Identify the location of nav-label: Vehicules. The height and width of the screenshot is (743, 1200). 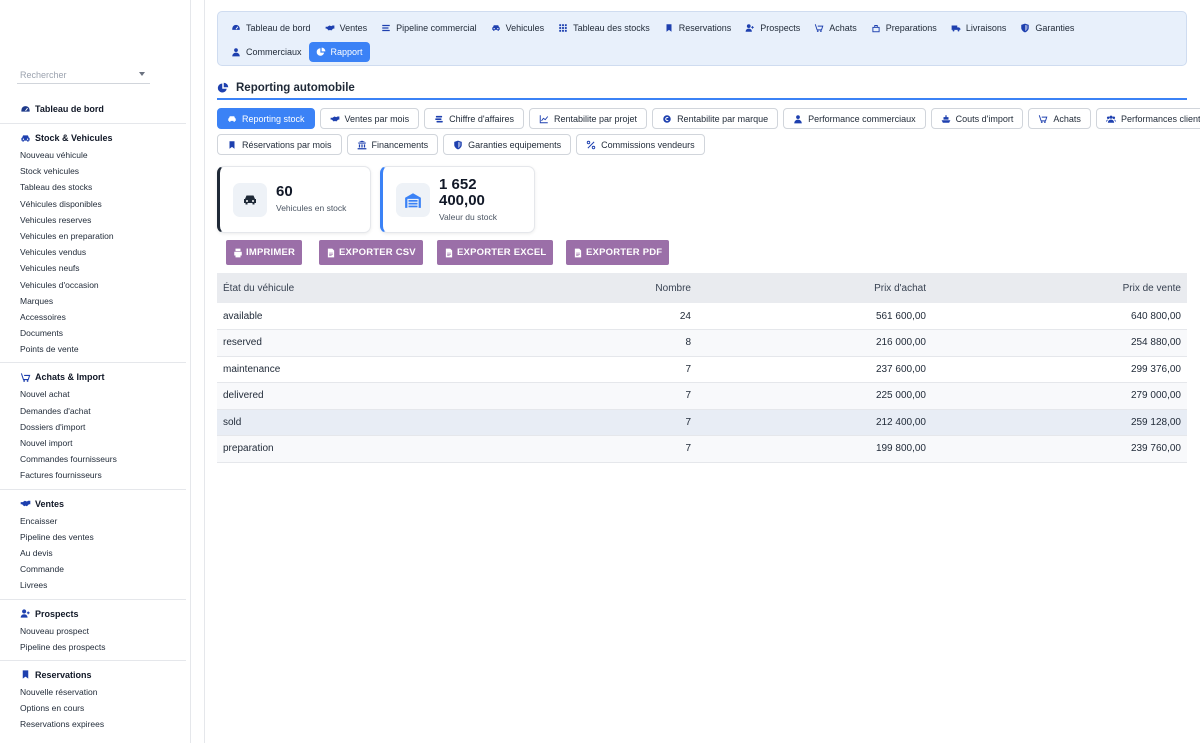
(525, 28).